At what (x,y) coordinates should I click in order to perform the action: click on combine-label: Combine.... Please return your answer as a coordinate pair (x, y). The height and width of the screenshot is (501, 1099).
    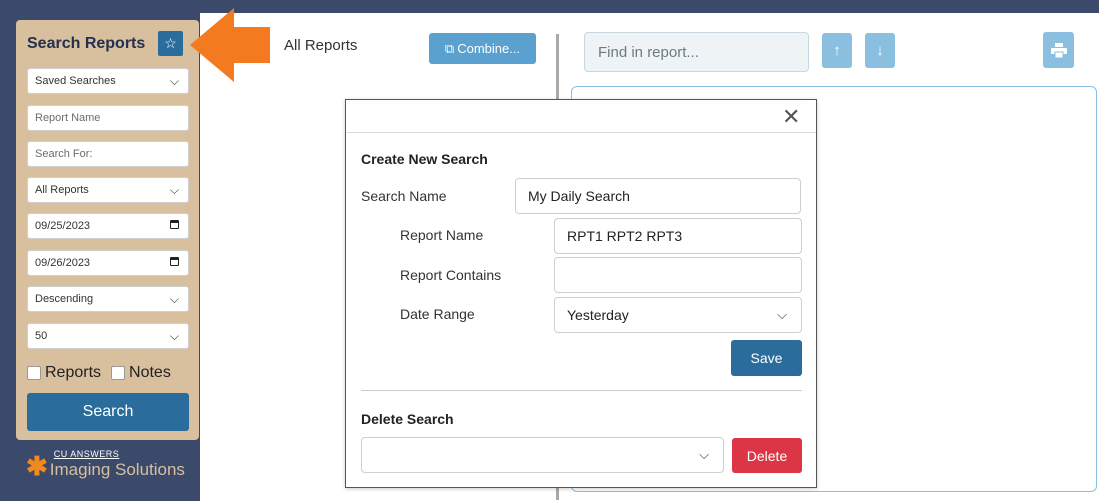
    Looking at the image, I should click on (489, 48).